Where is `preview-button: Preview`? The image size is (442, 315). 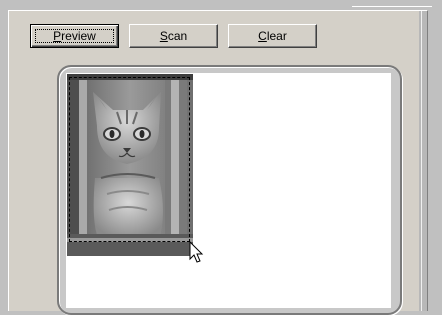
preview-button: Preview is located at coordinates (74, 36).